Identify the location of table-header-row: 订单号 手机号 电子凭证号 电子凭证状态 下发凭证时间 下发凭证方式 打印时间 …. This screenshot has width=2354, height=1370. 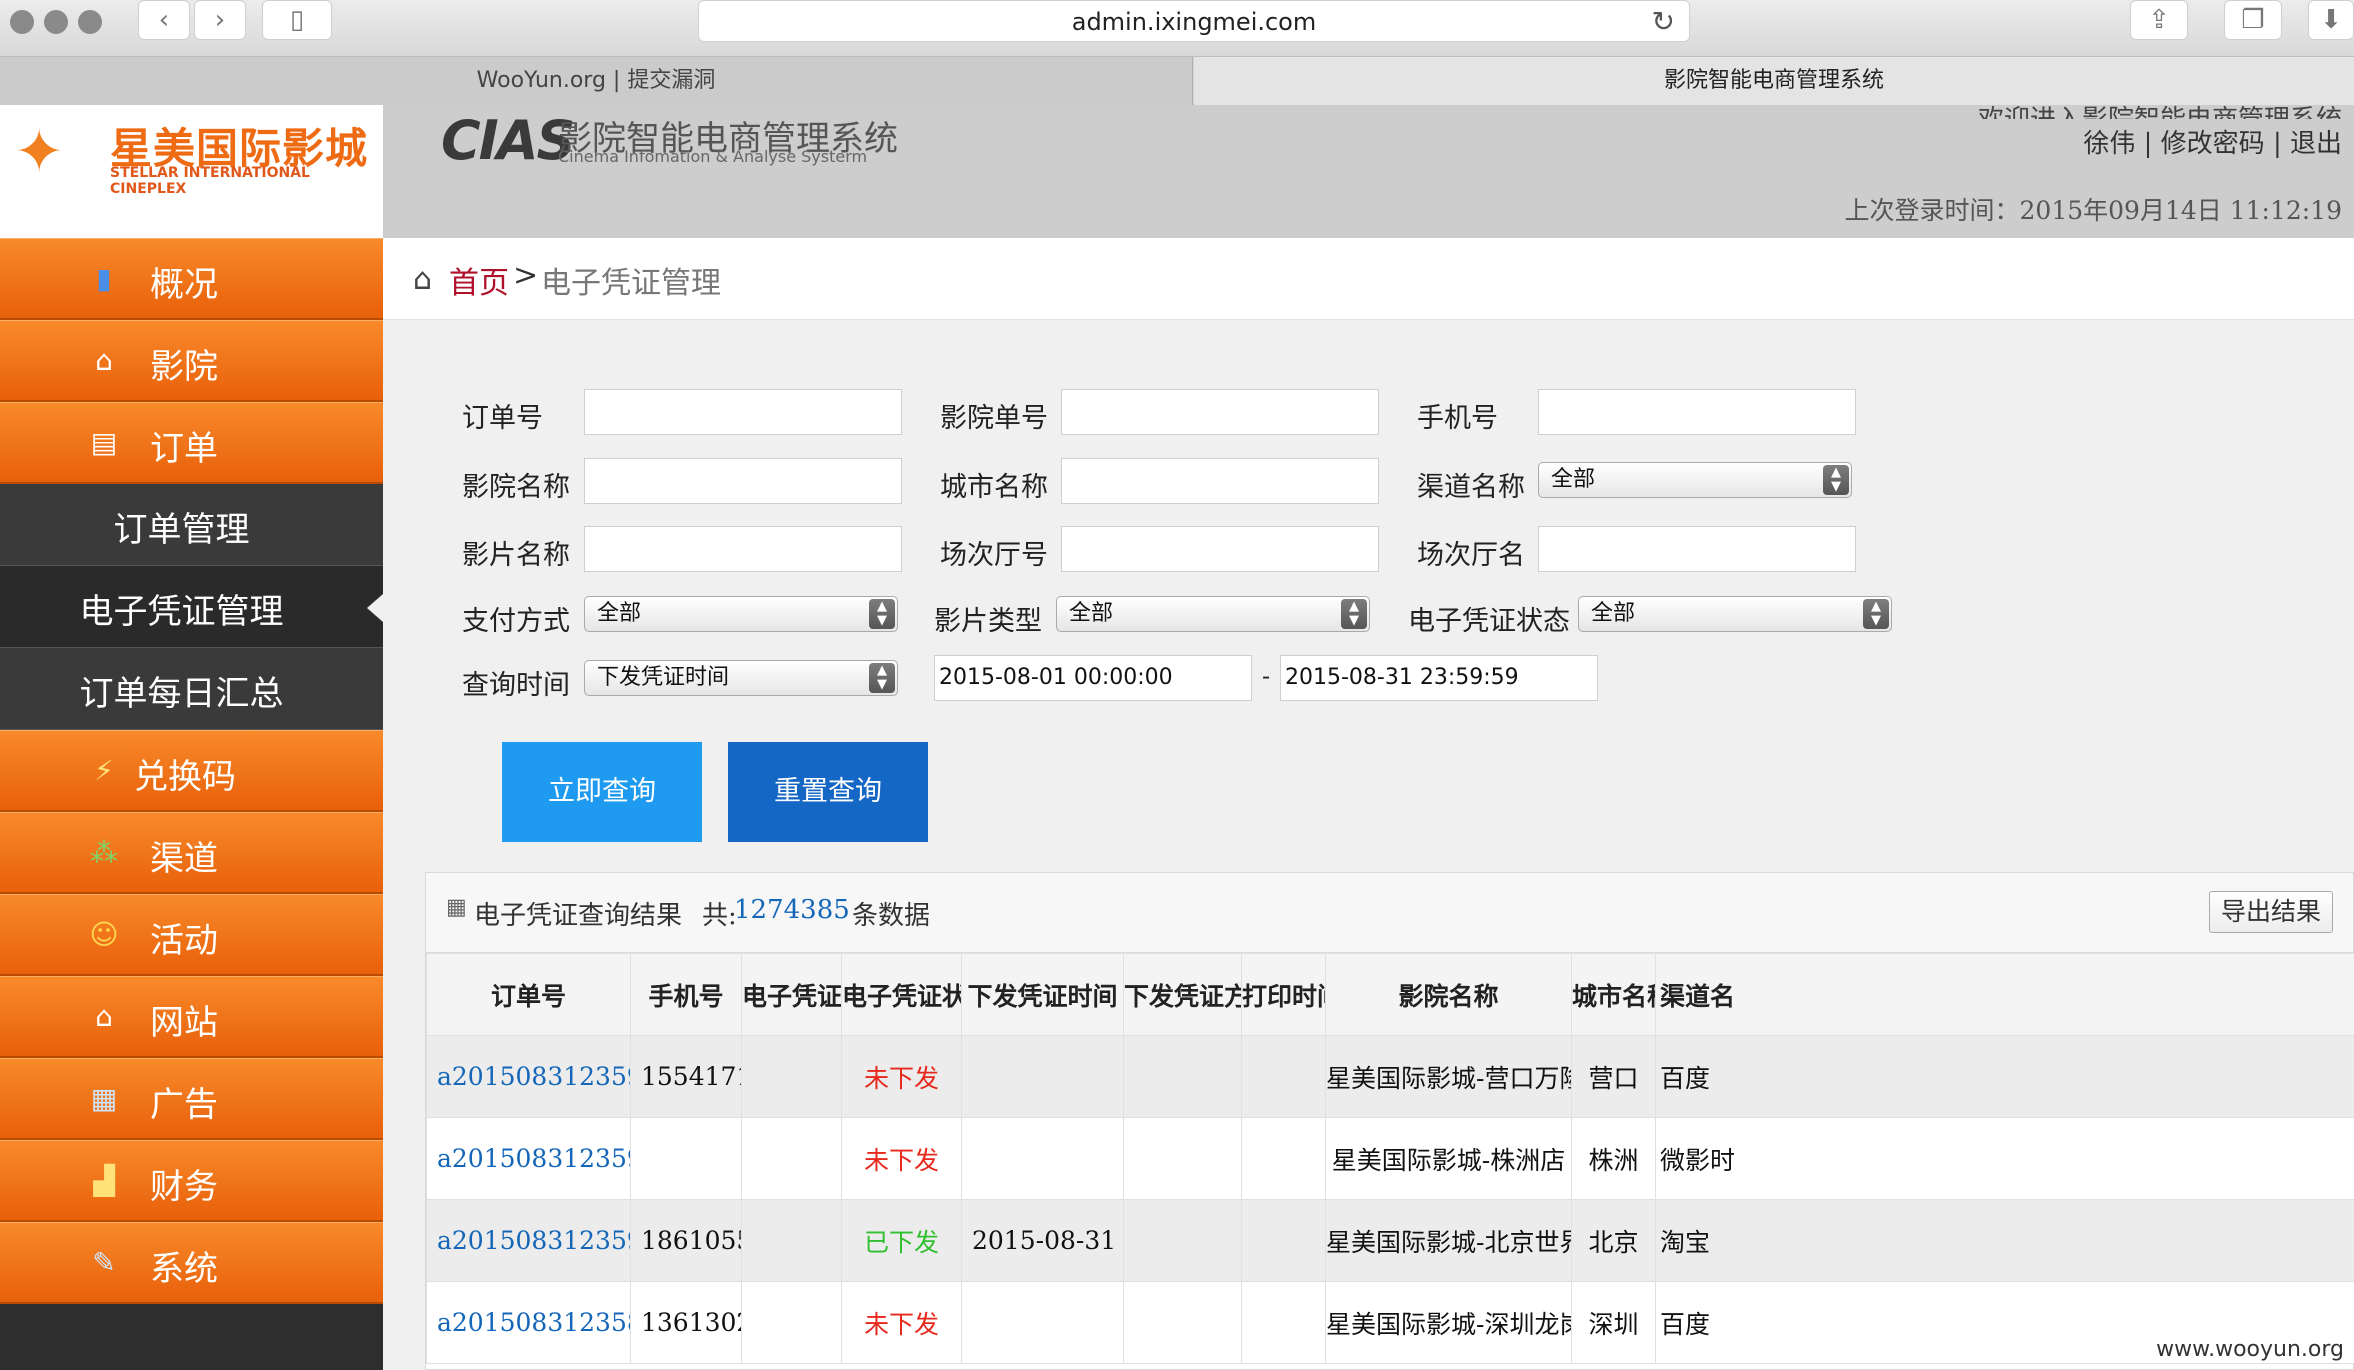
(1390, 994).